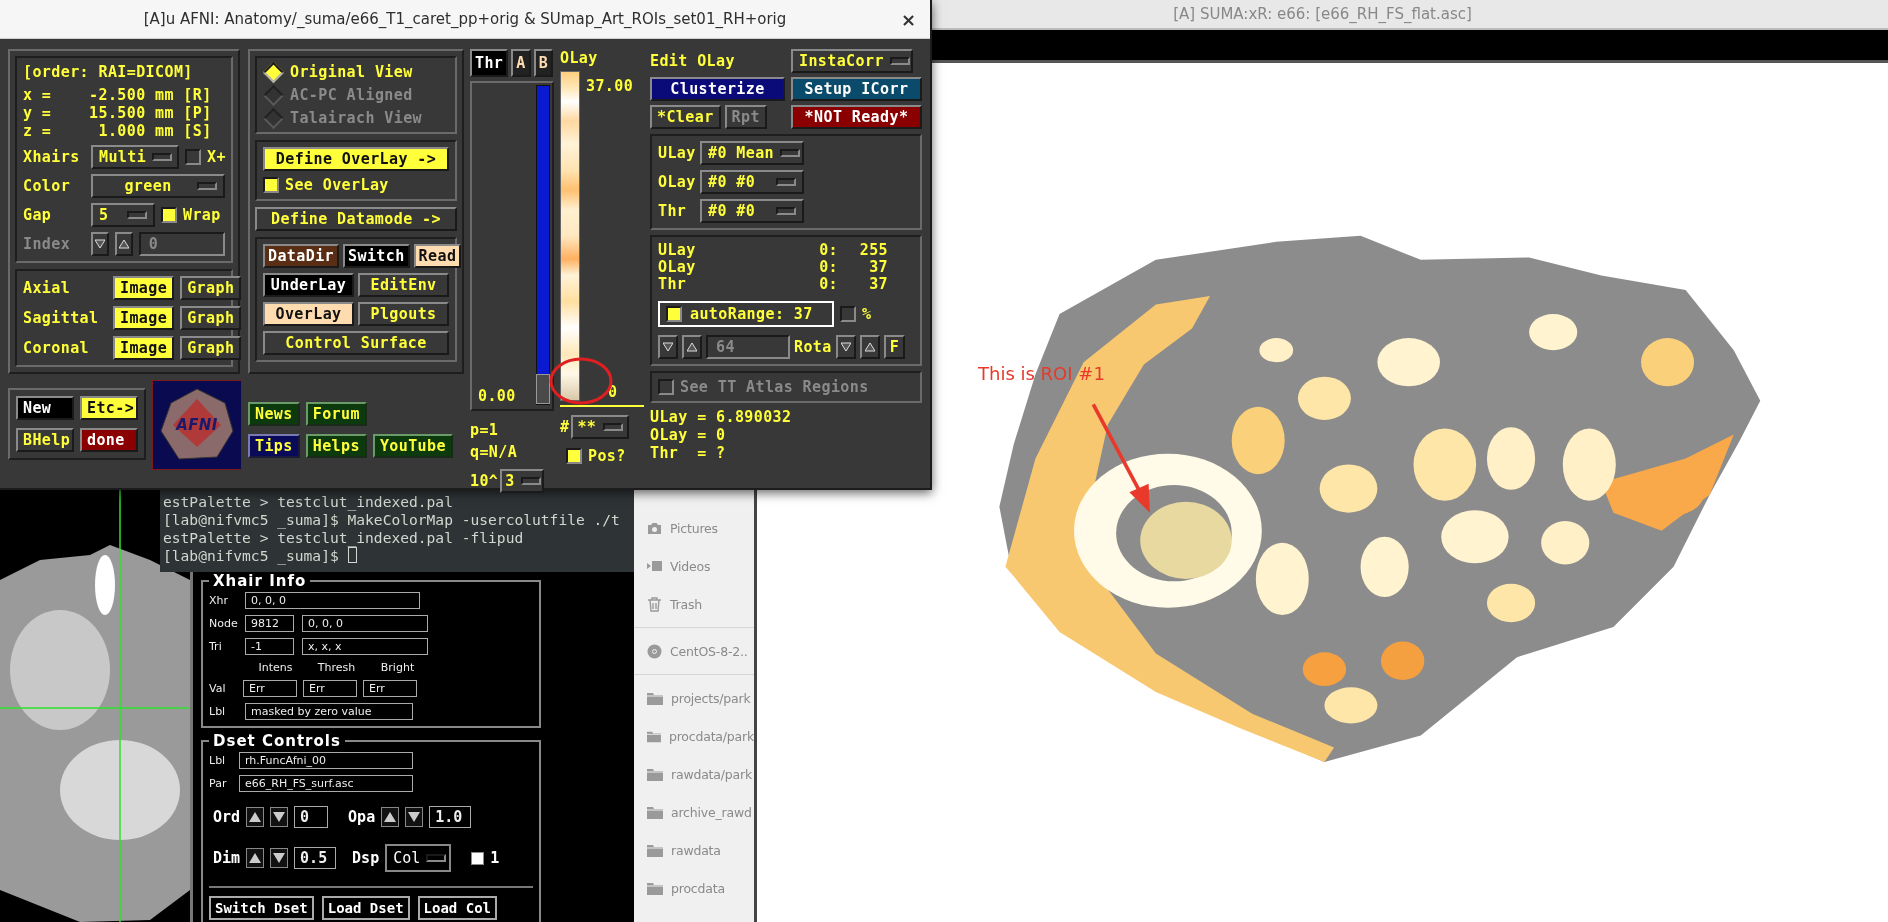 The image size is (1888, 922). Describe the element at coordinates (543, 389) in the screenshot. I see `slider-thumb` at that location.